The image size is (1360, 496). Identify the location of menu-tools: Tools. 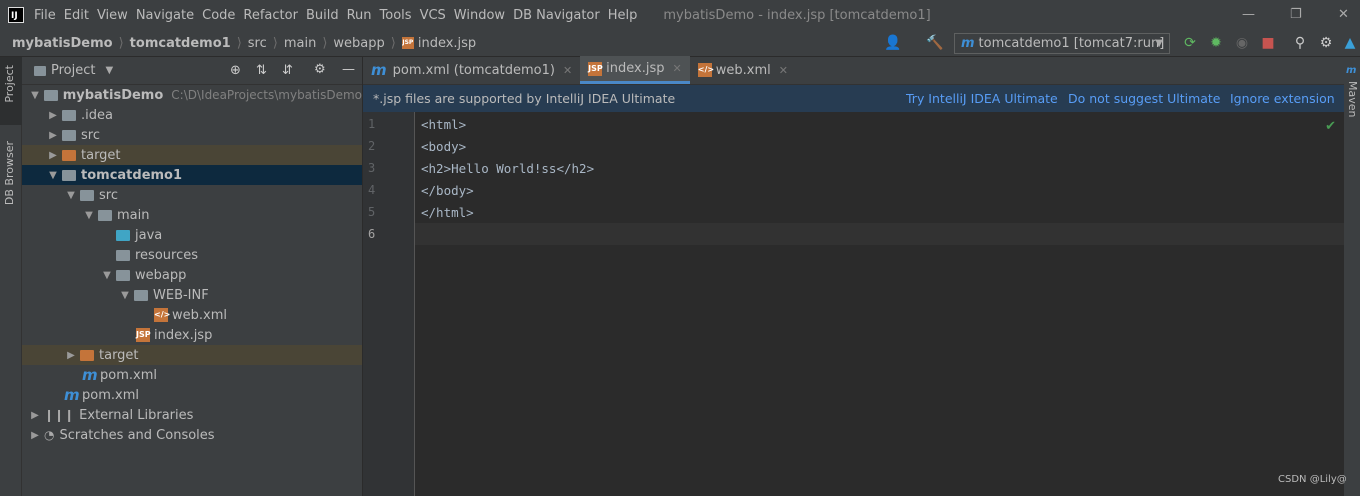
(396, 15).